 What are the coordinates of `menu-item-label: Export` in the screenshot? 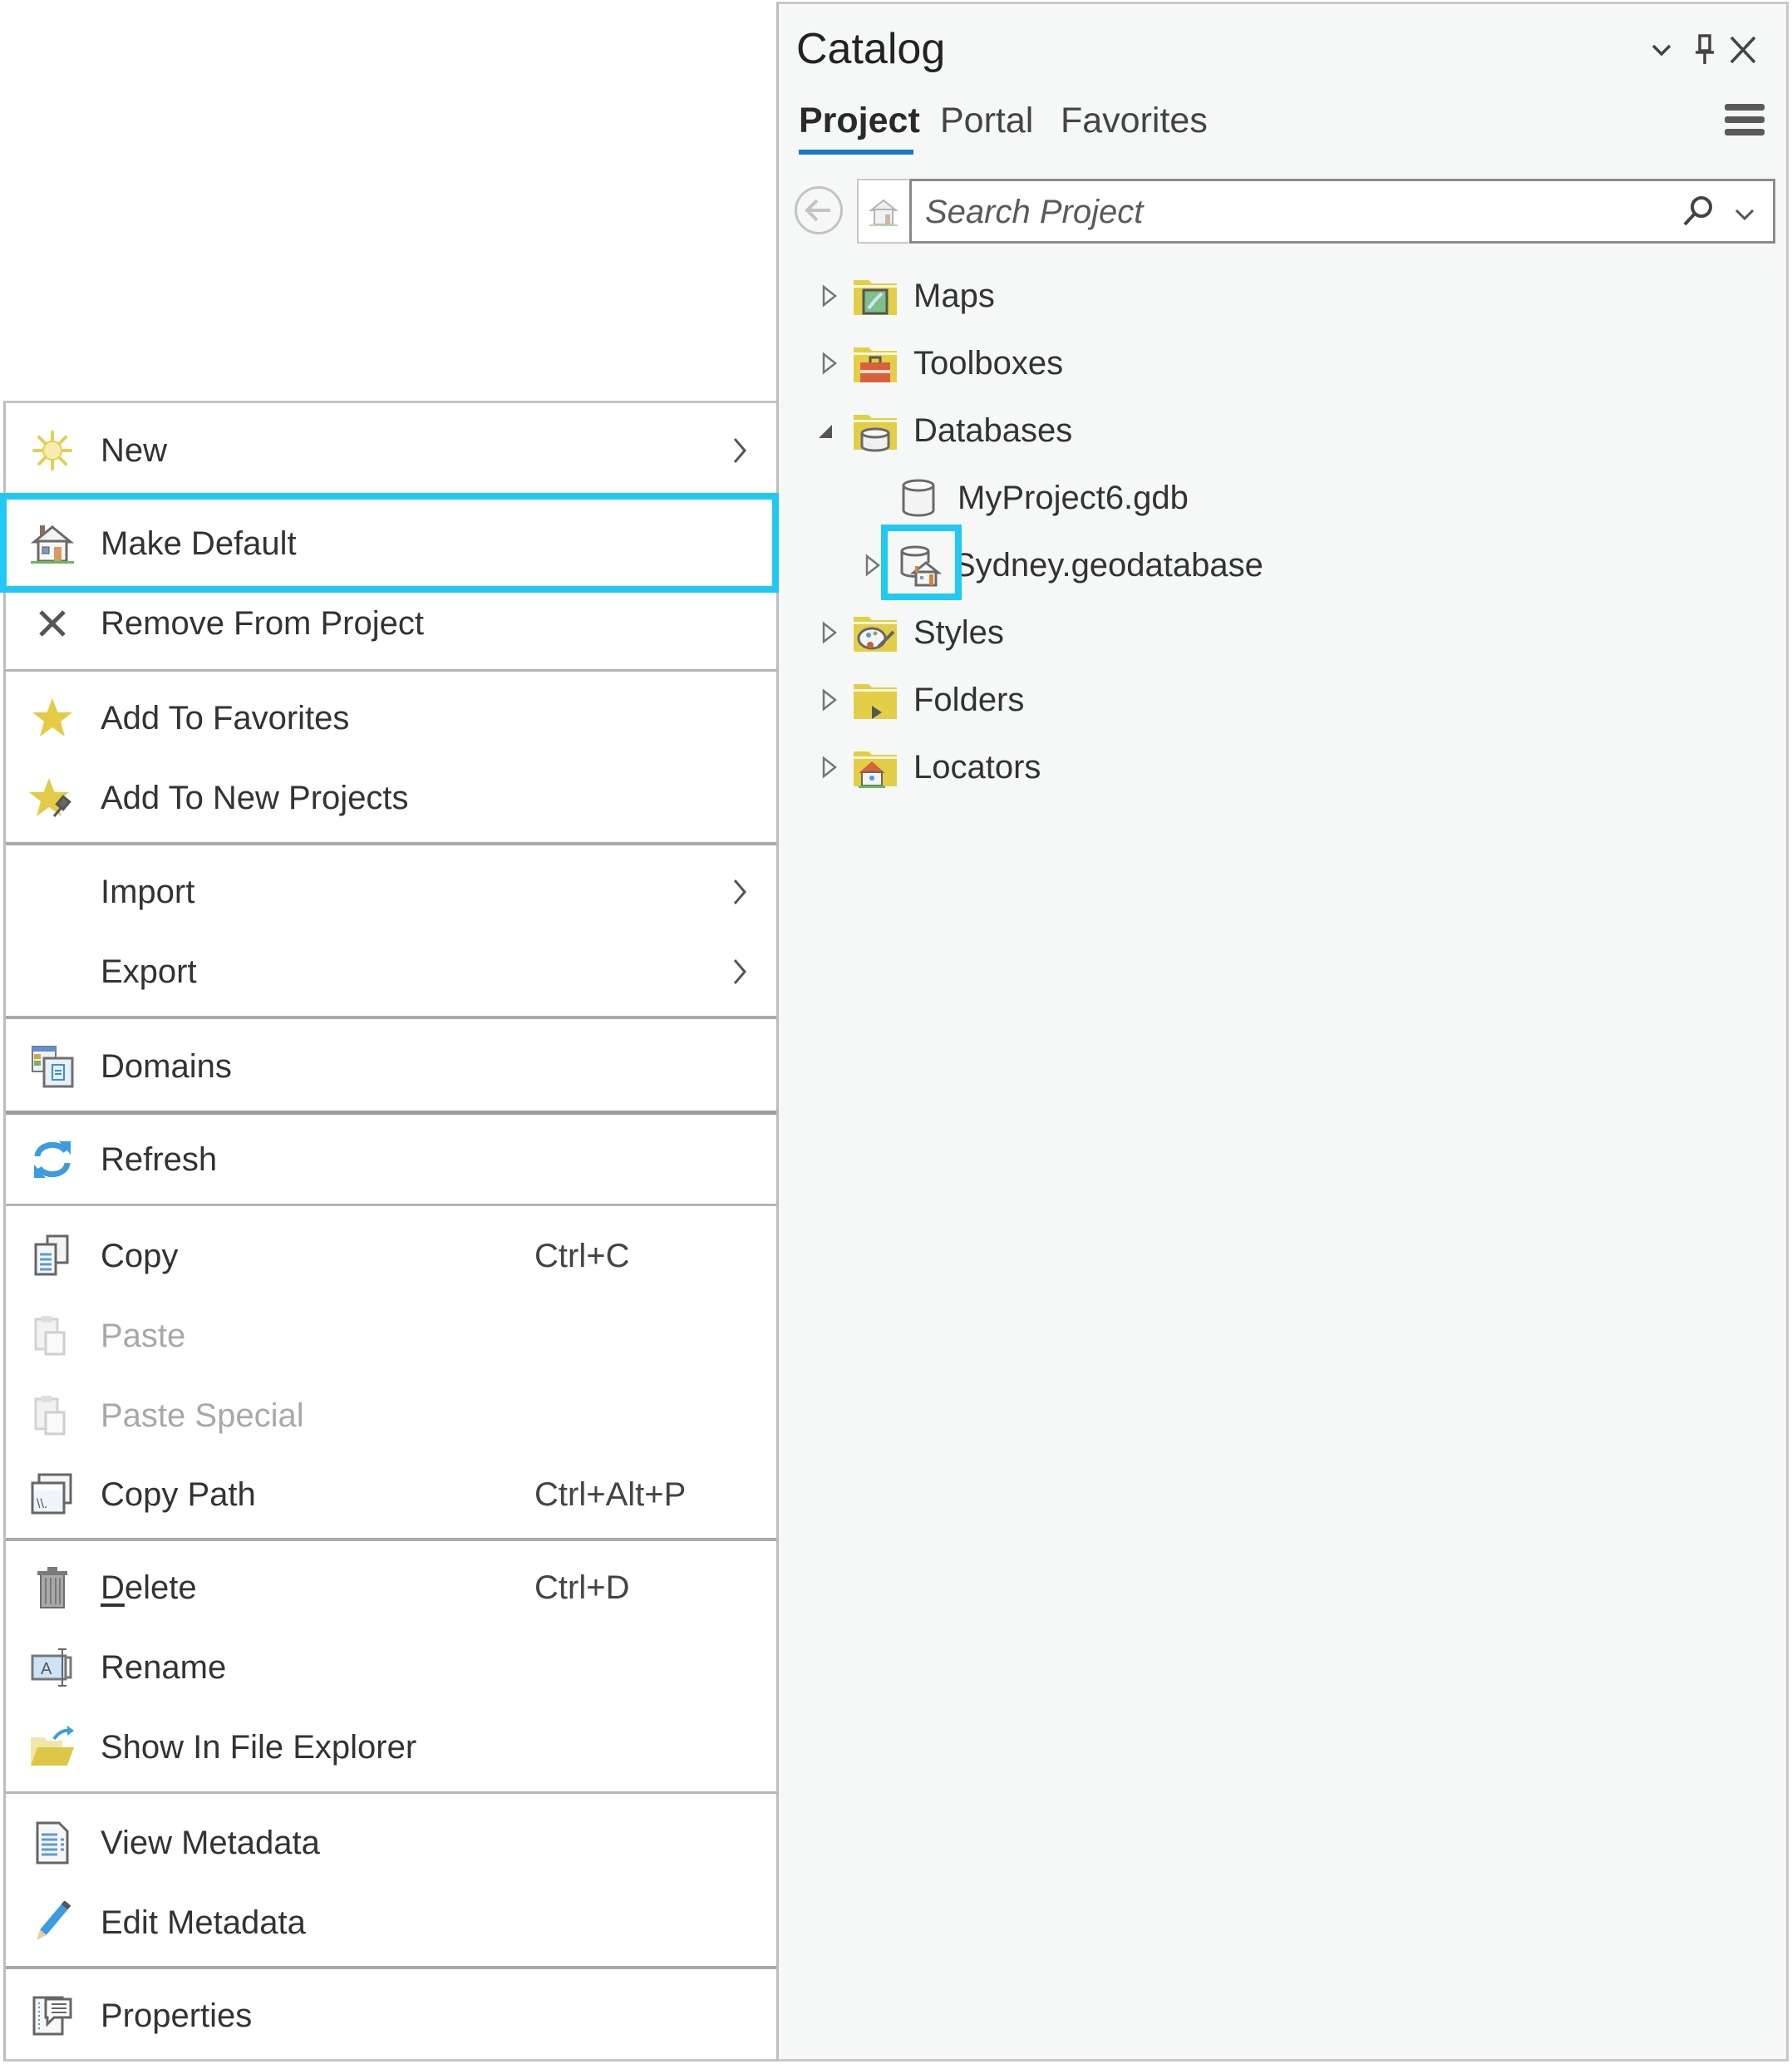 It's located at (149, 971).